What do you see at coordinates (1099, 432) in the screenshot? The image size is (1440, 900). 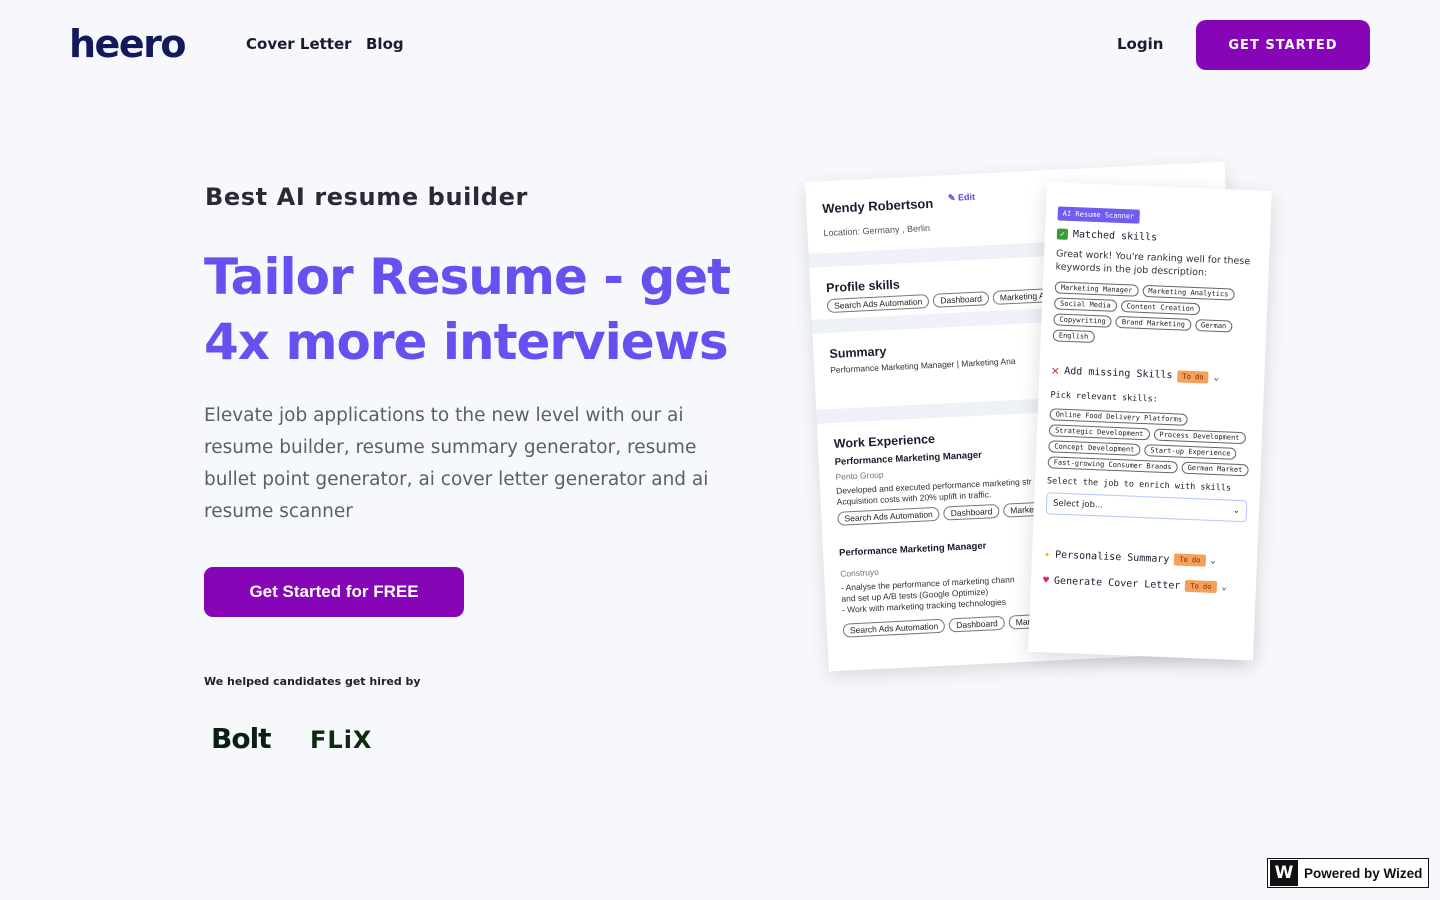 I see `pick-skill-chip: Strategic Development` at bounding box center [1099, 432].